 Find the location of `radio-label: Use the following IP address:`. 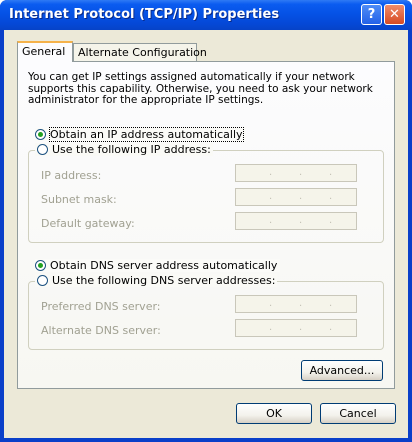

radio-label: Use the following IP address: is located at coordinates (131, 149).